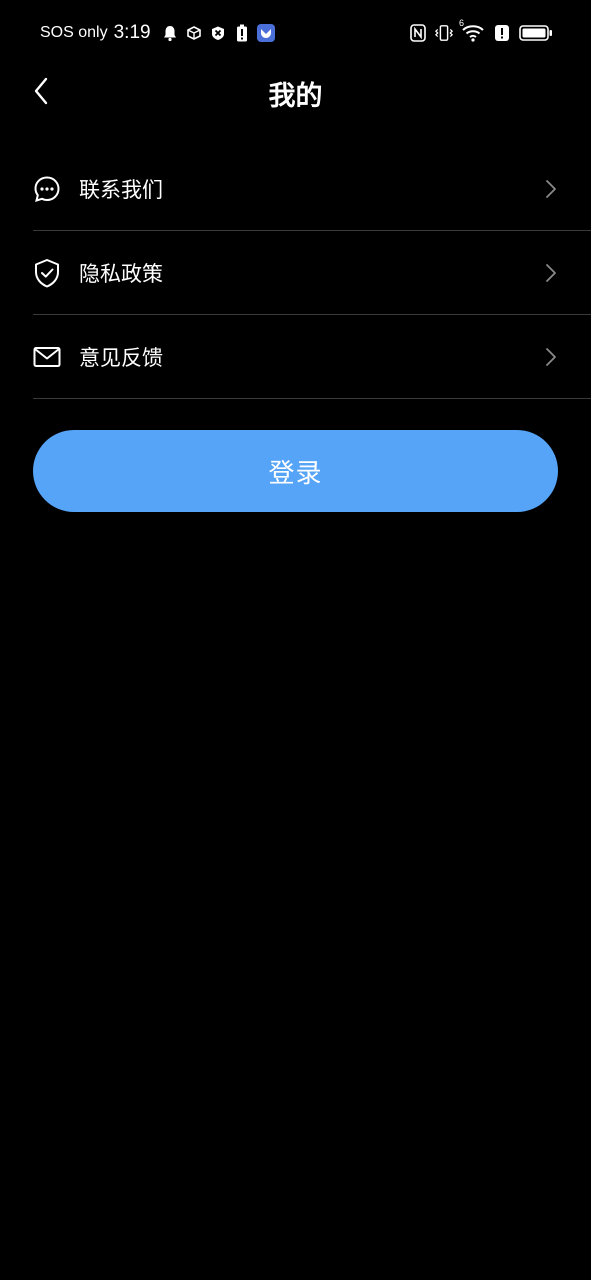  I want to click on nfc-icon, so click(418, 33).